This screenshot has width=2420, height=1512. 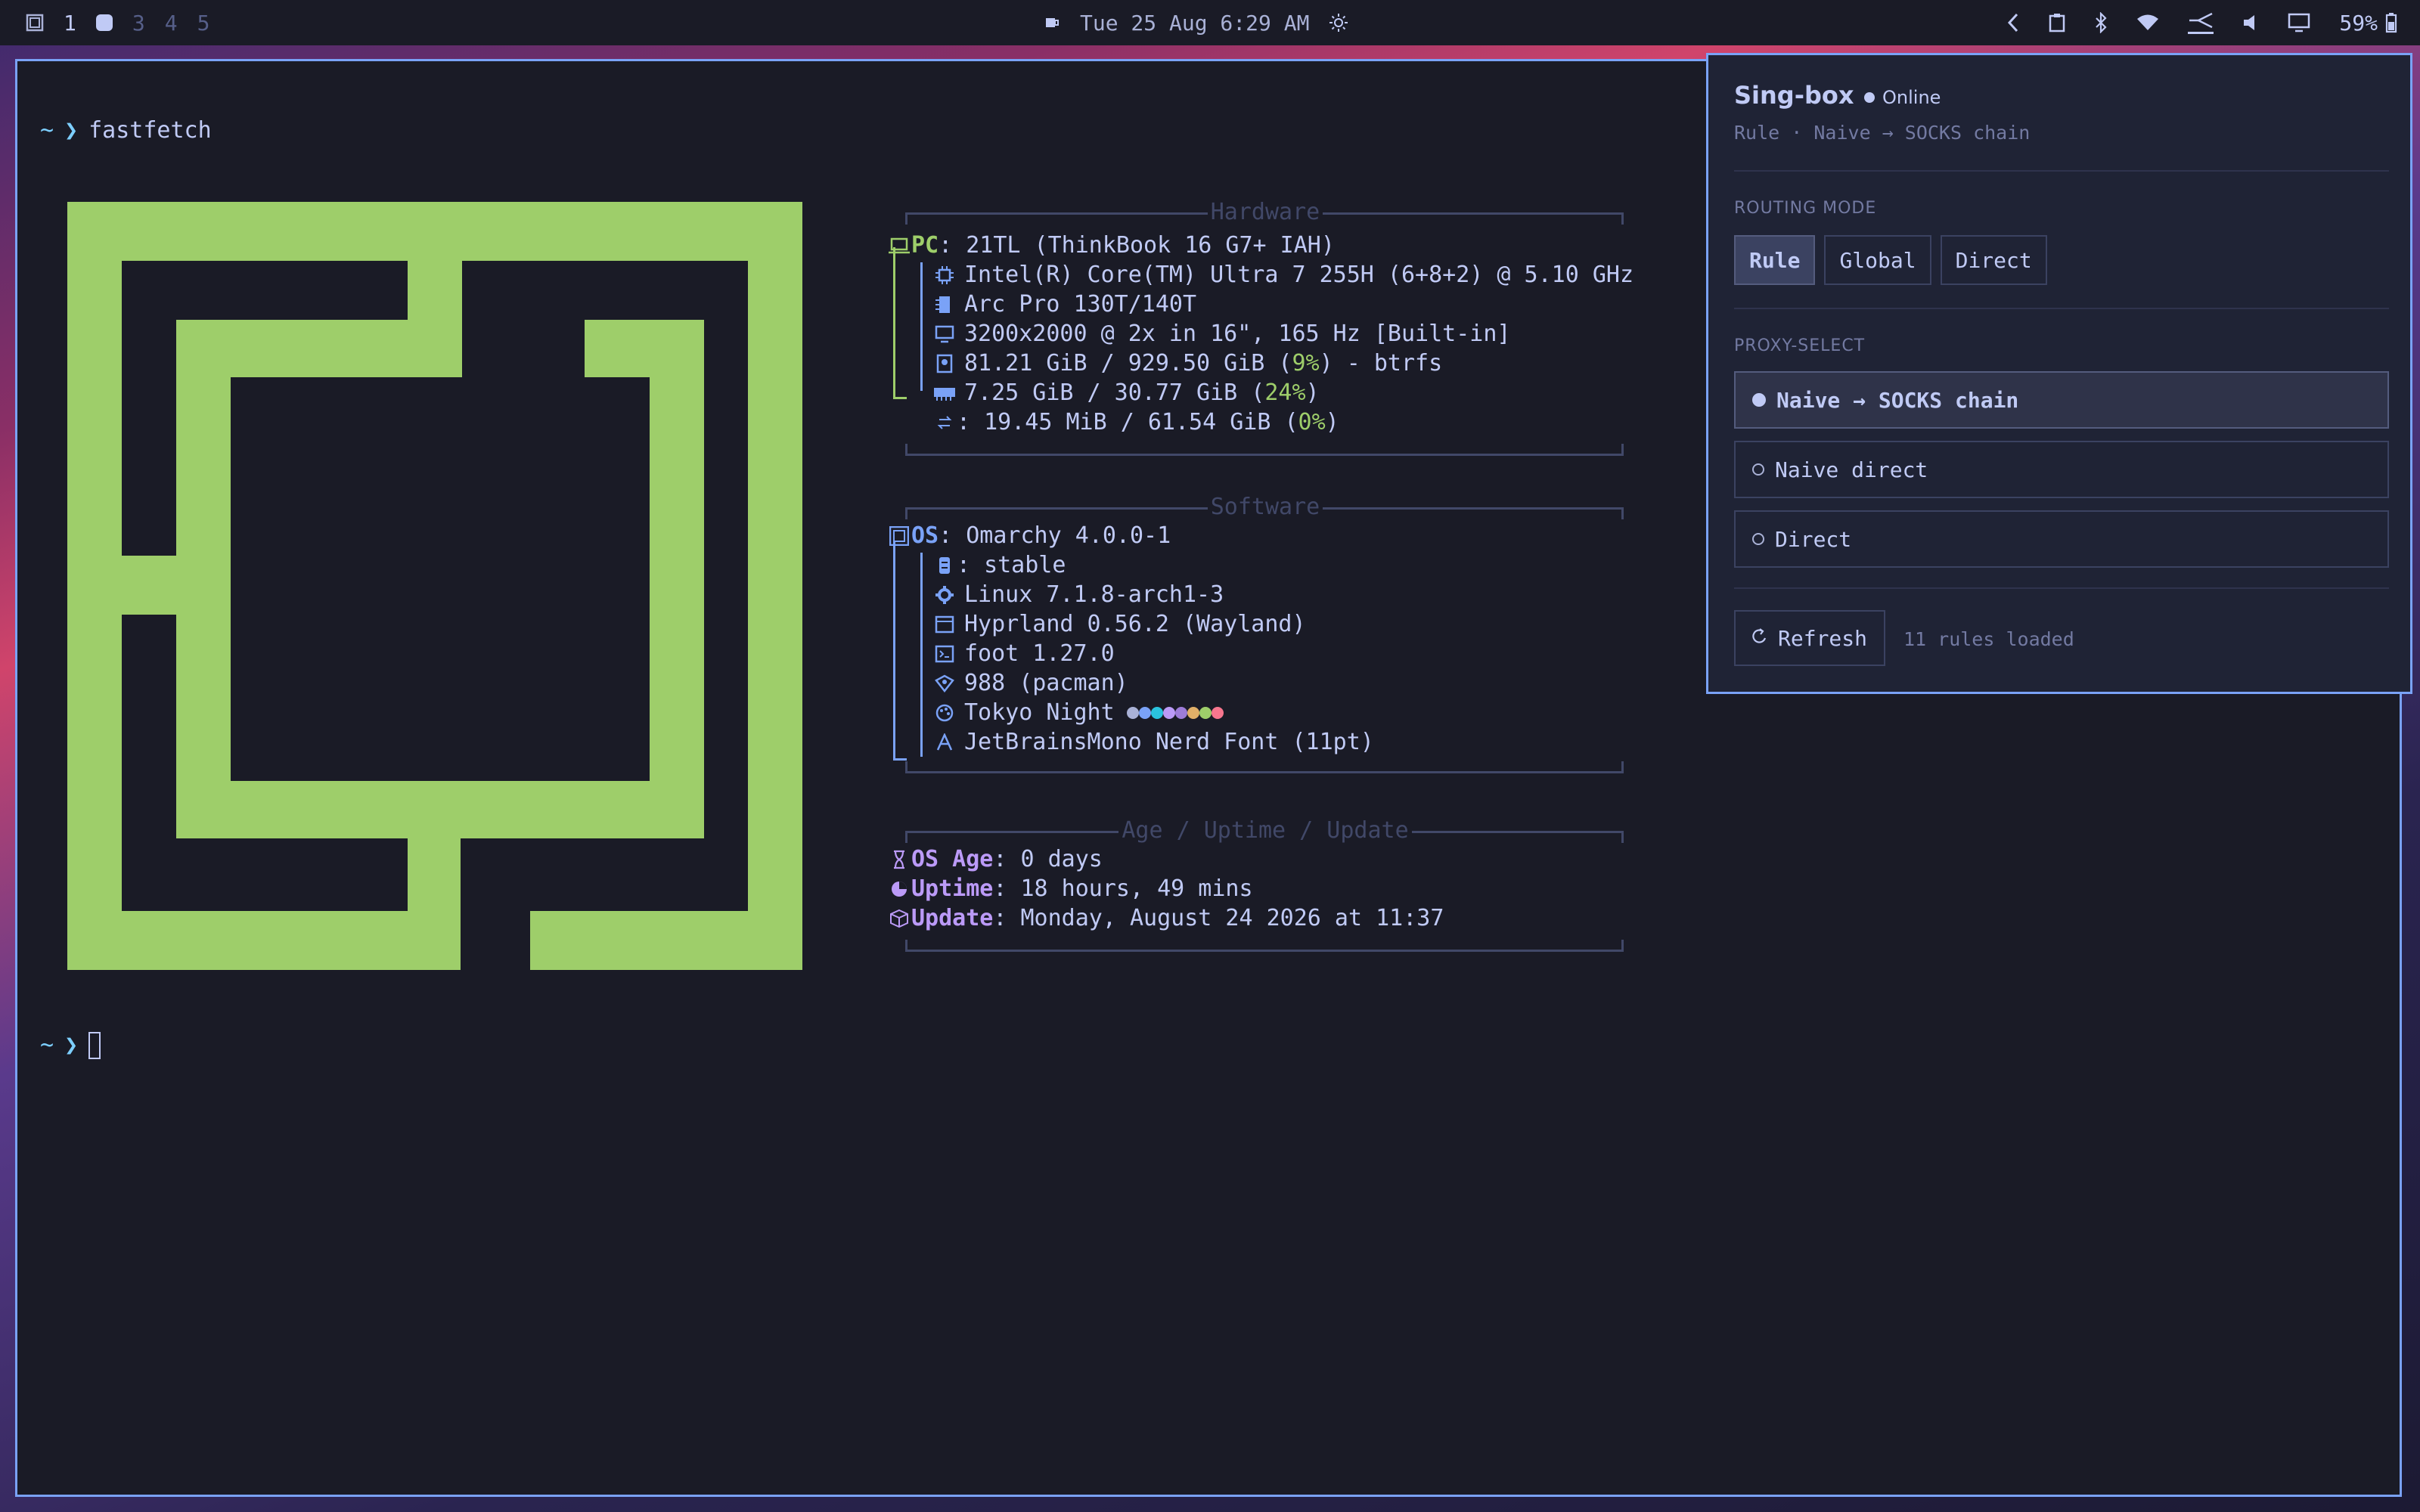 What do you see at coordinates (2061, 400) in the screenshot?
I see `proxy-option-naive-socks: Naive → SOCKS chain` at bounding box center [2061, 400].